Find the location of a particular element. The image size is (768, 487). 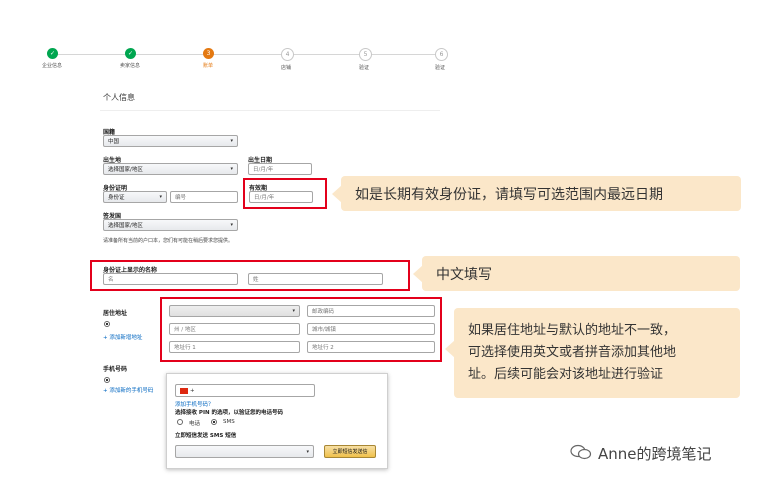

country-code: + is located at coordinates (192, 390).